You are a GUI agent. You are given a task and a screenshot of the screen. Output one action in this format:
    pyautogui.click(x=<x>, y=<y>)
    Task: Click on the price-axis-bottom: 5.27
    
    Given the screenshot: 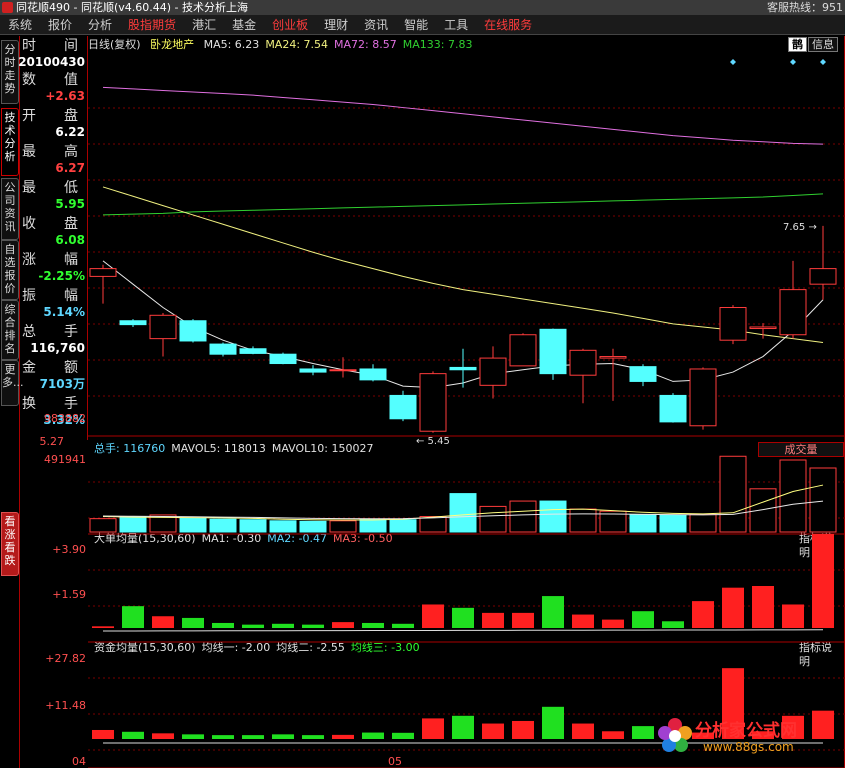 What is the action you would take?
    pyautogui.click(x=52, y=441)
    